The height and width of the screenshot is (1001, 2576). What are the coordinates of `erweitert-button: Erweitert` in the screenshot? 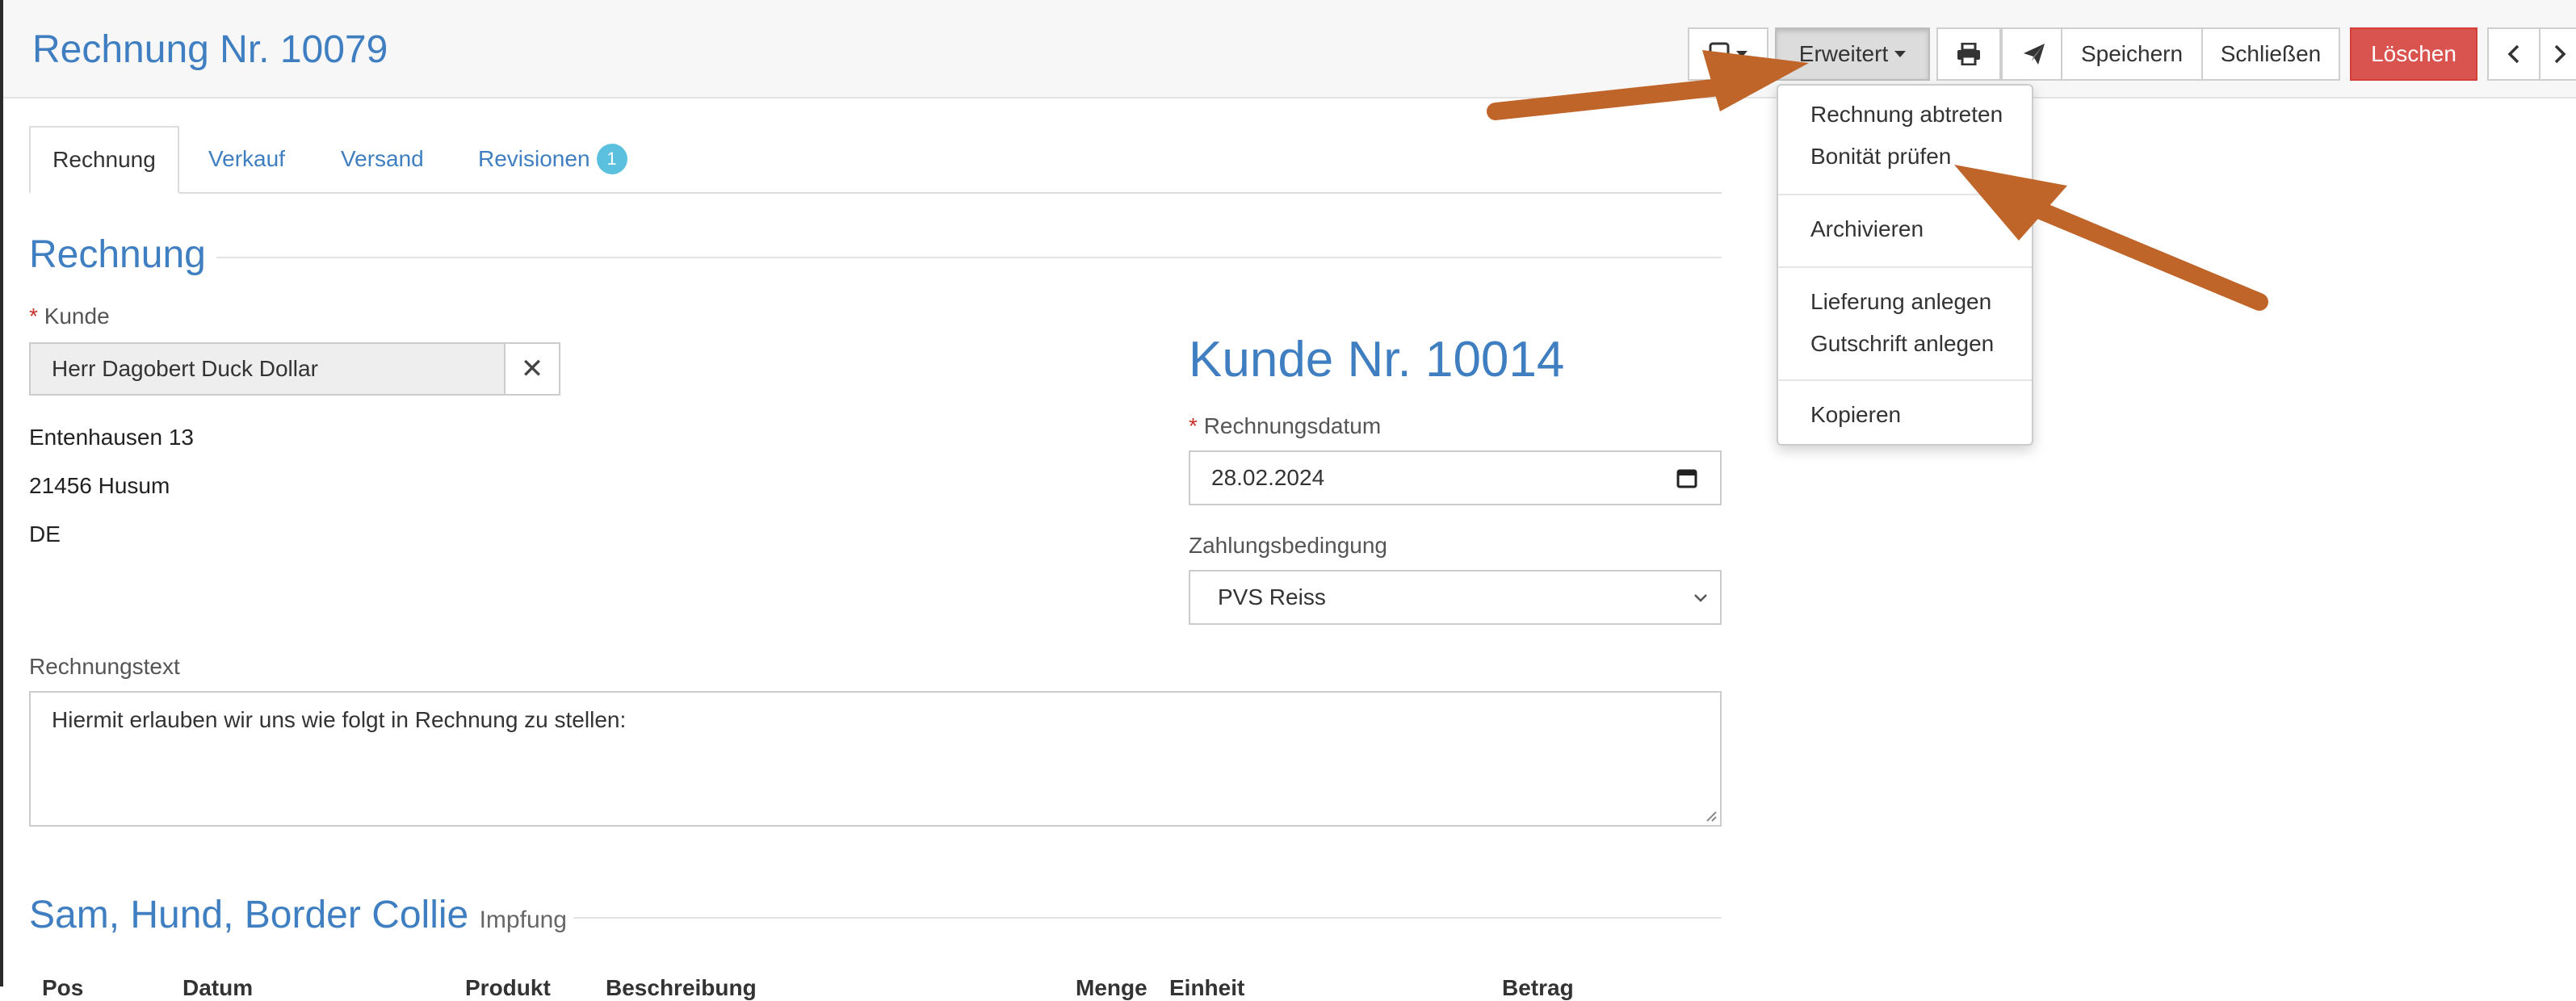 It's located at (1852, 54).